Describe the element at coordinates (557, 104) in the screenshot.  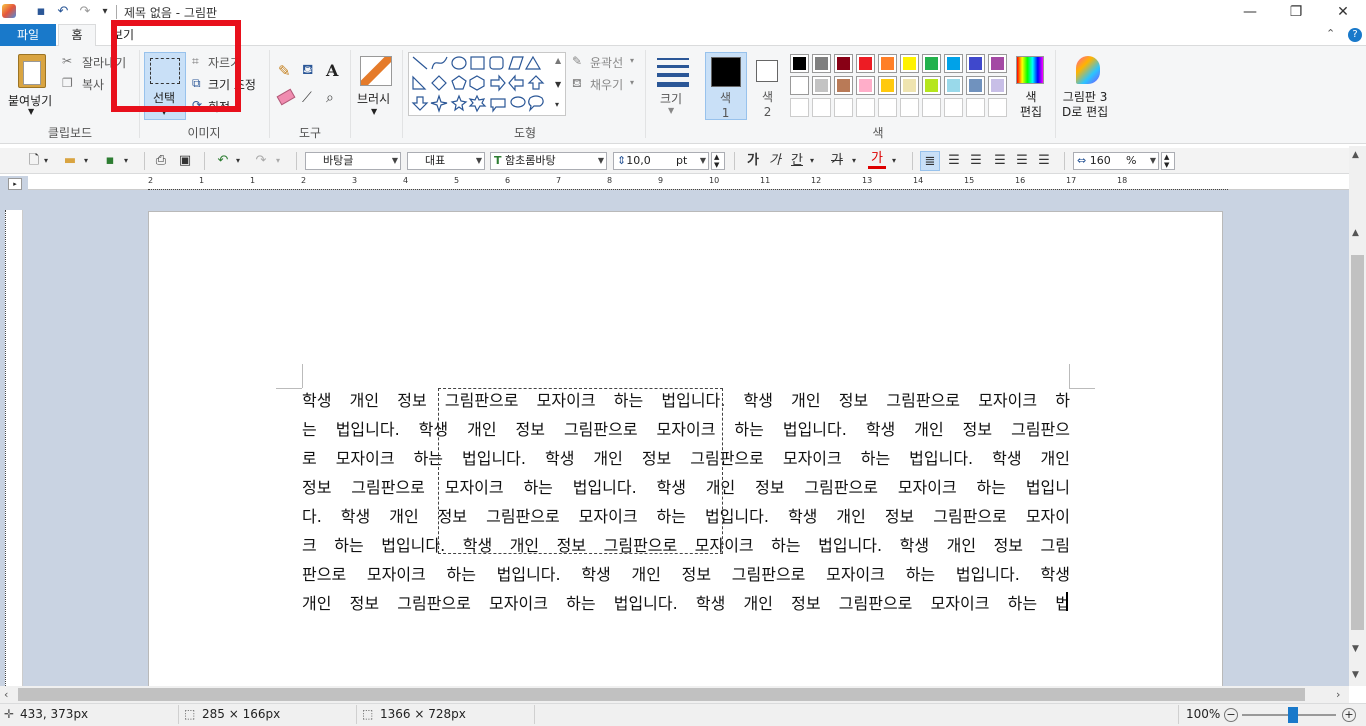
I see `shapes-more-icon: ▾` at that location.